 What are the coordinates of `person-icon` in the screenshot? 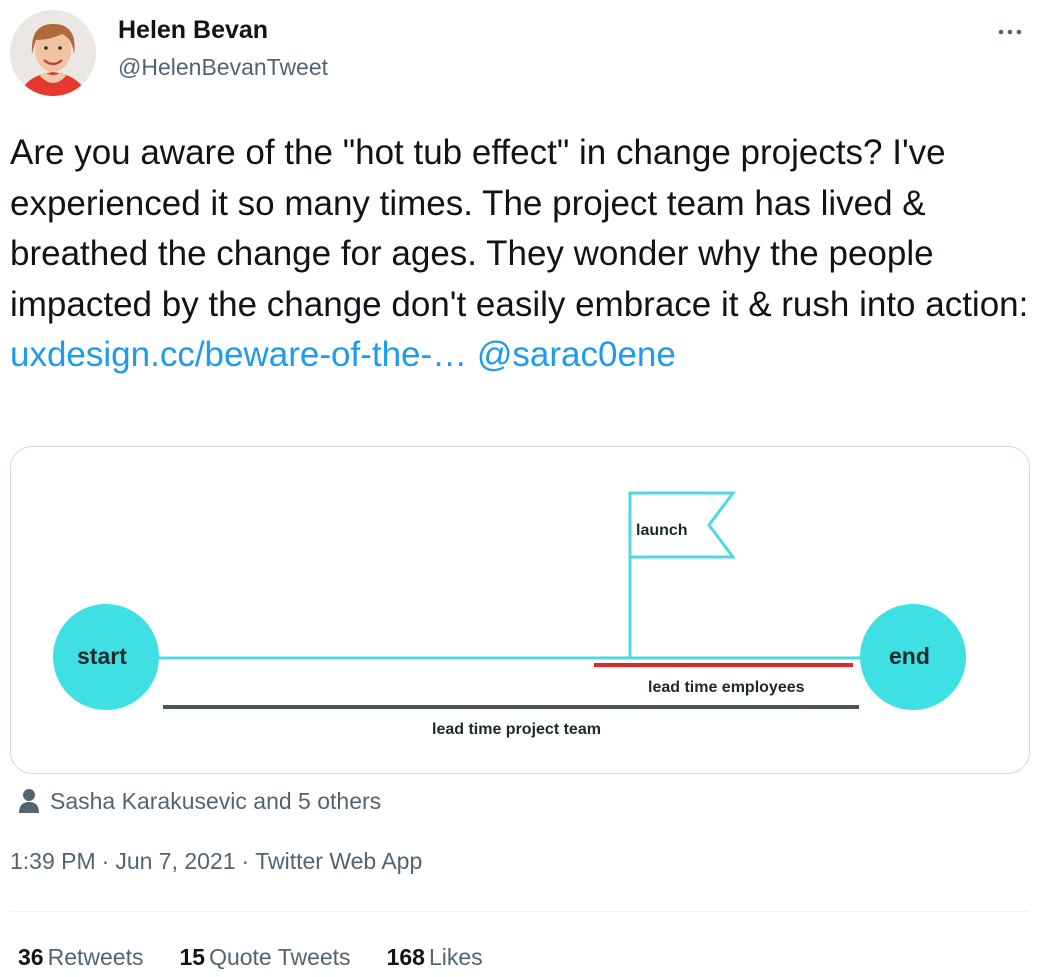 It's located at (29, 801).